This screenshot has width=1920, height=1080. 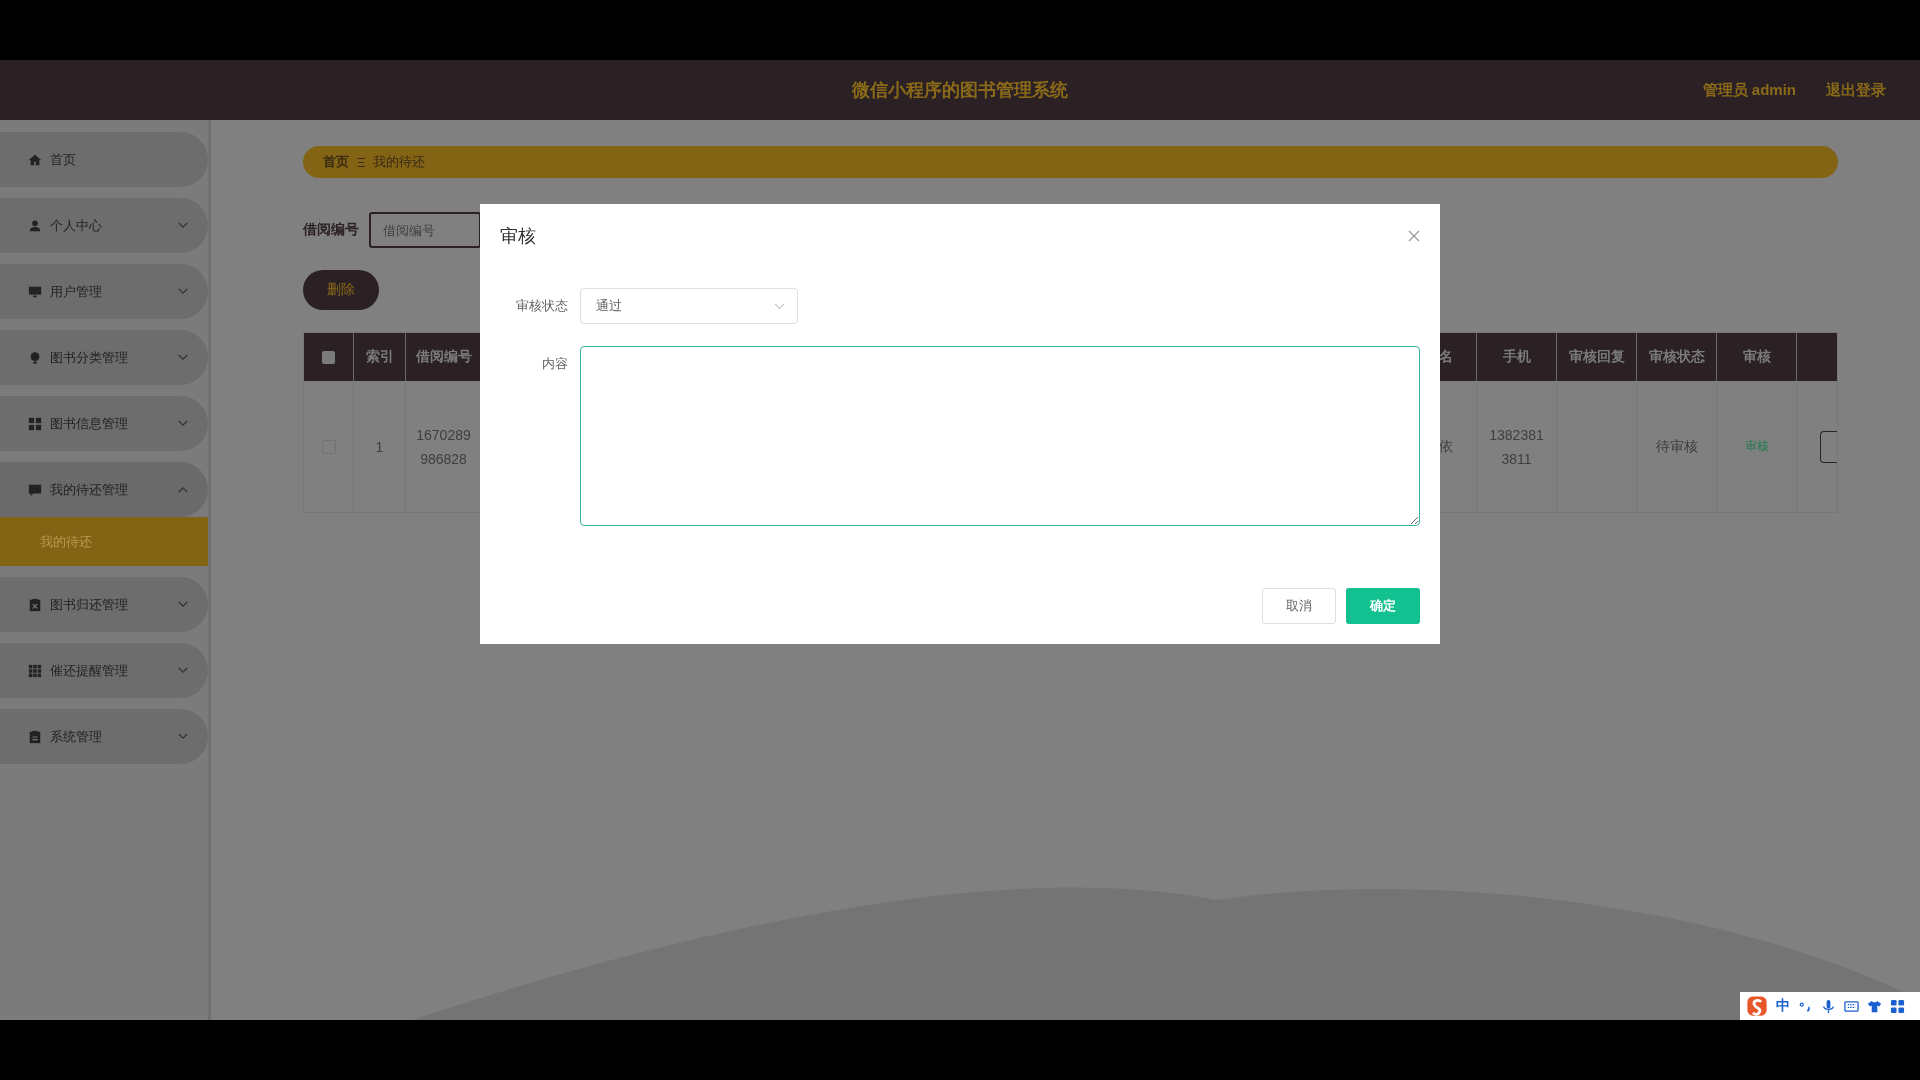 I want to click on sidebar-item: 图书归还管理, so click(x=104, y=604).